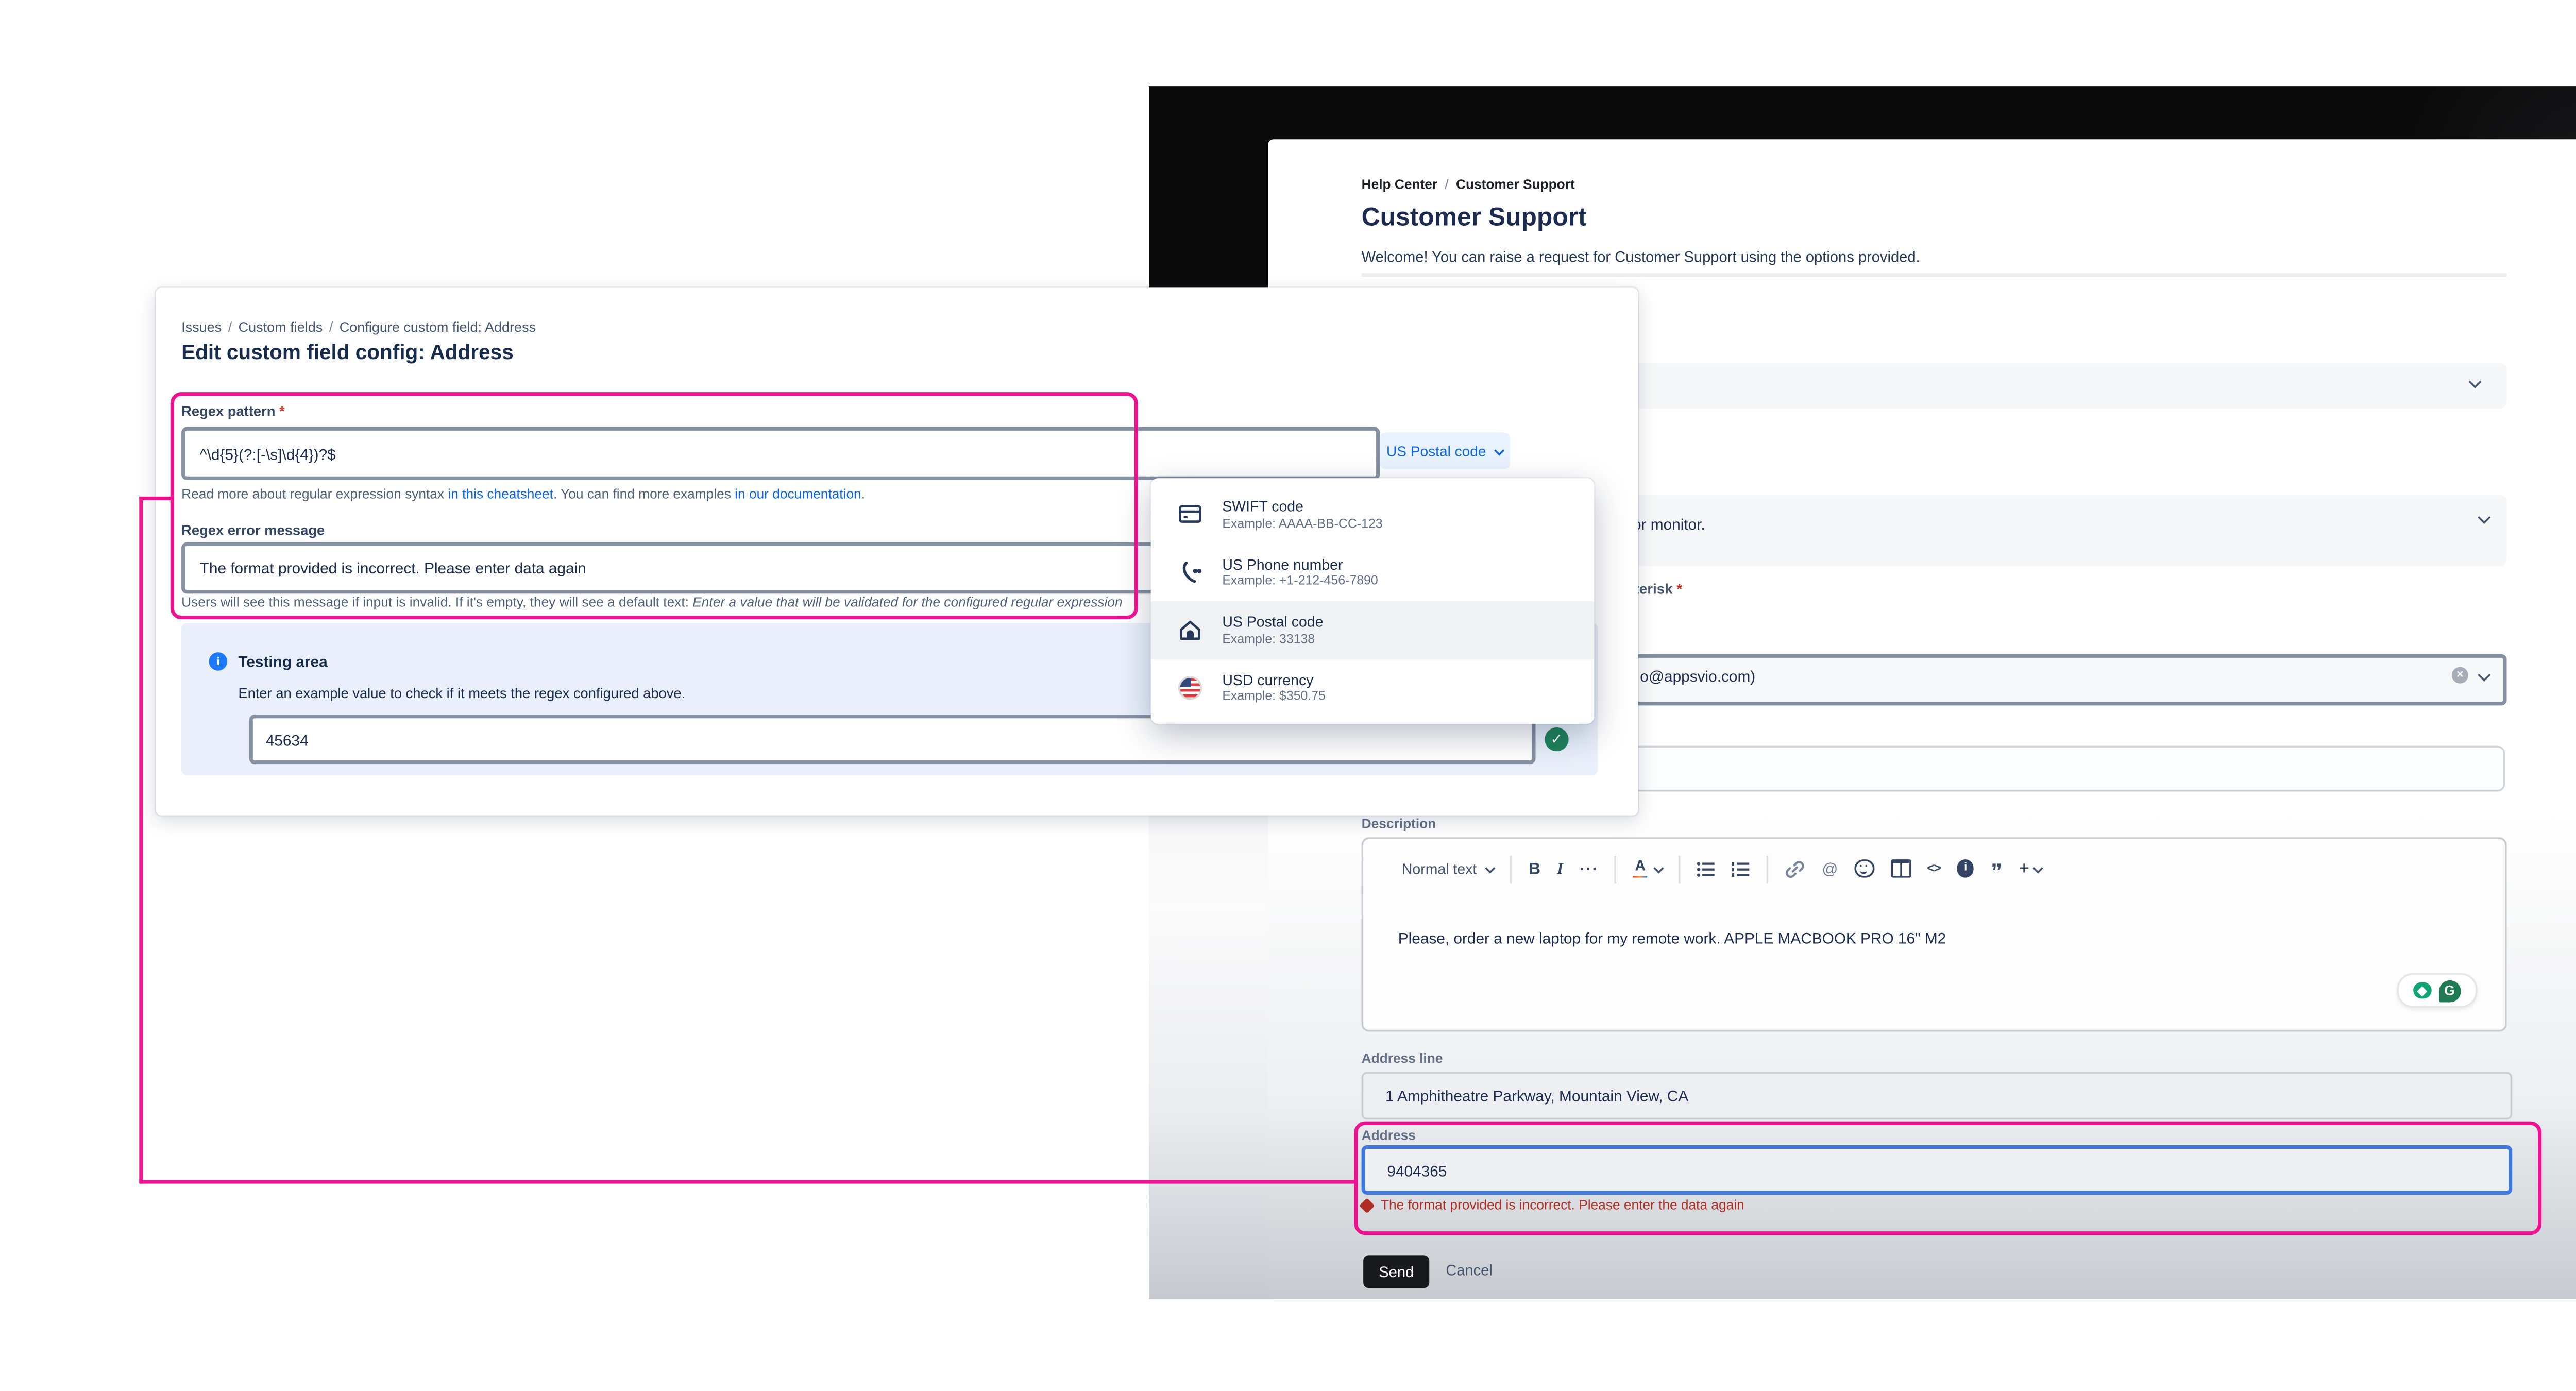 The height and width of the screenshot is (1391, 2576). Describe the element at coordinates (1534, 868) in the screenshot. I see `bold-icon: B` at that location.